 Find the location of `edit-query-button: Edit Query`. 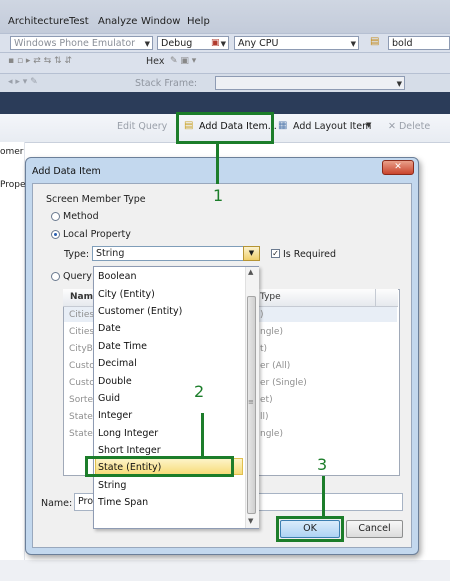

edit-query-button: Edit Query is located at coordinates (142, 126).